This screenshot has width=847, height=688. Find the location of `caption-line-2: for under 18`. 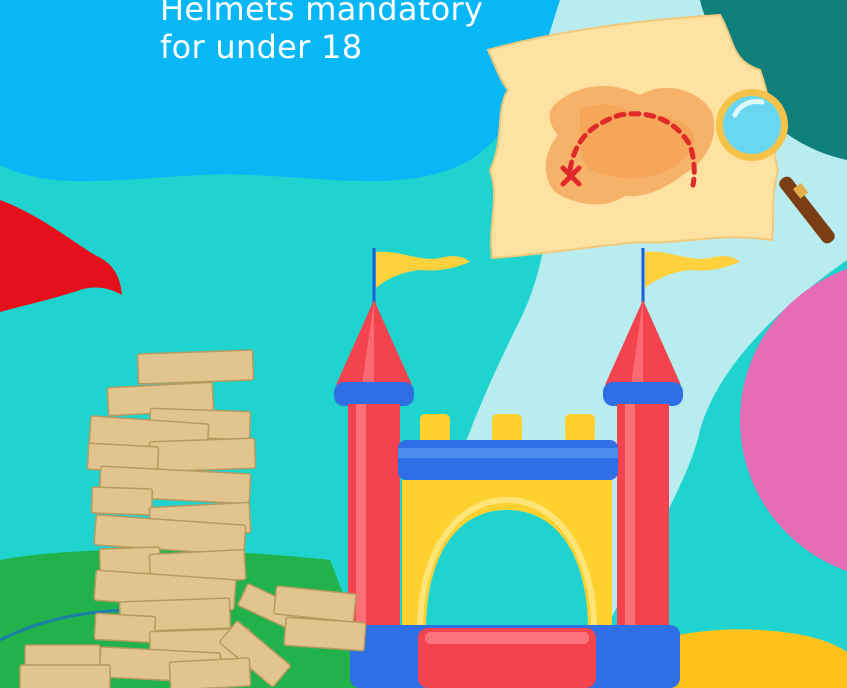

caption-line-2: for under 18 is located at coordinates (261, 47).